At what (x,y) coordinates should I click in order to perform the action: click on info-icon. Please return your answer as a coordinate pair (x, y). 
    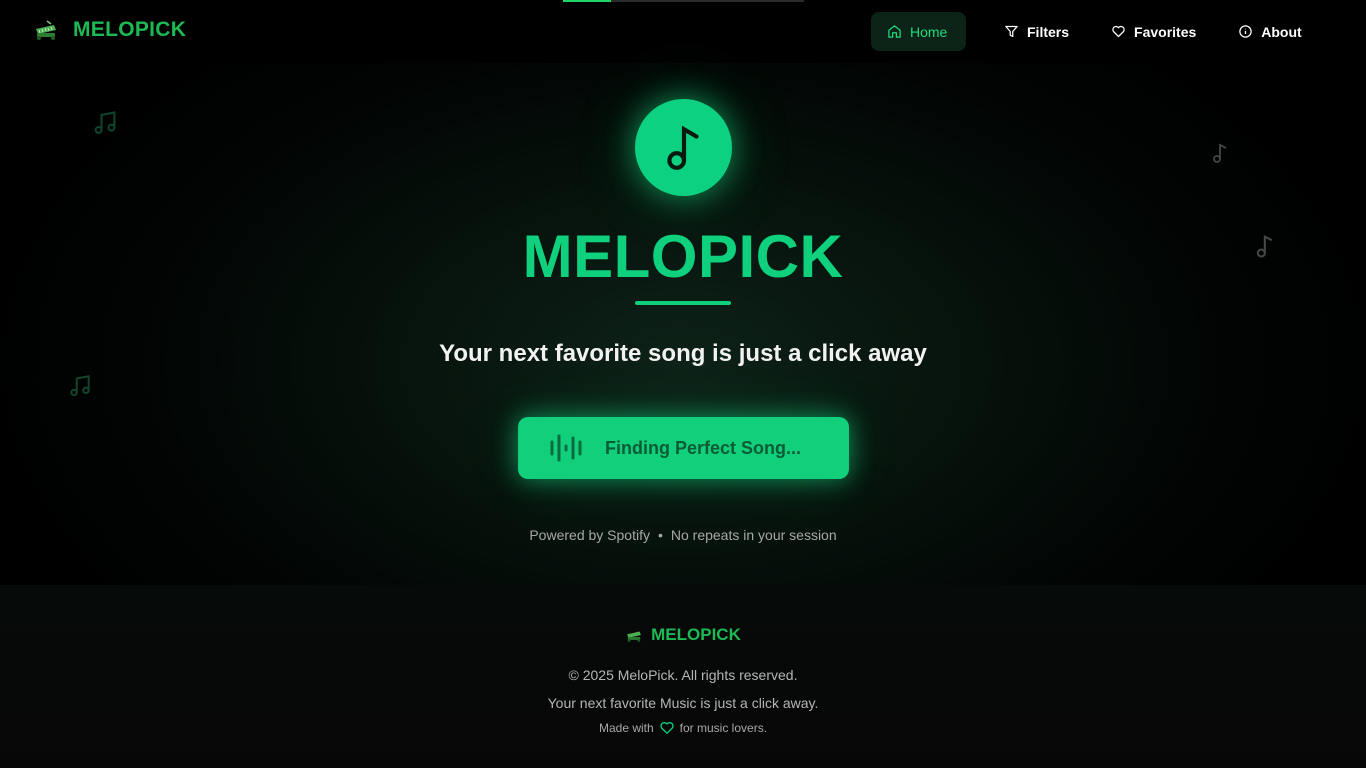
    Looking at the image, I should click on (1246, 31).